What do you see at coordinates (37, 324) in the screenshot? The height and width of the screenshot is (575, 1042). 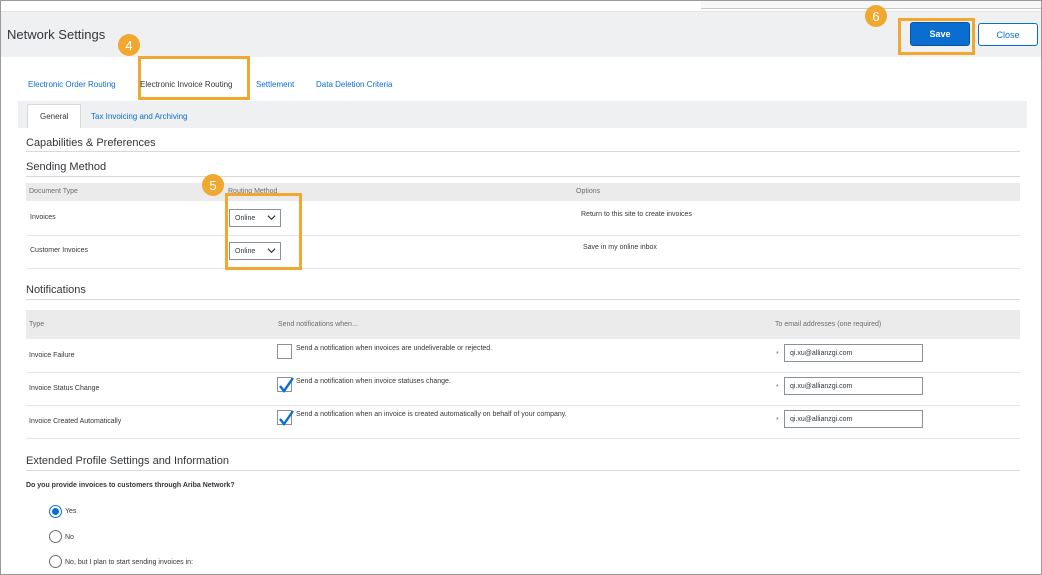 I see `col-type: Type` at bounding box center [37, 324].